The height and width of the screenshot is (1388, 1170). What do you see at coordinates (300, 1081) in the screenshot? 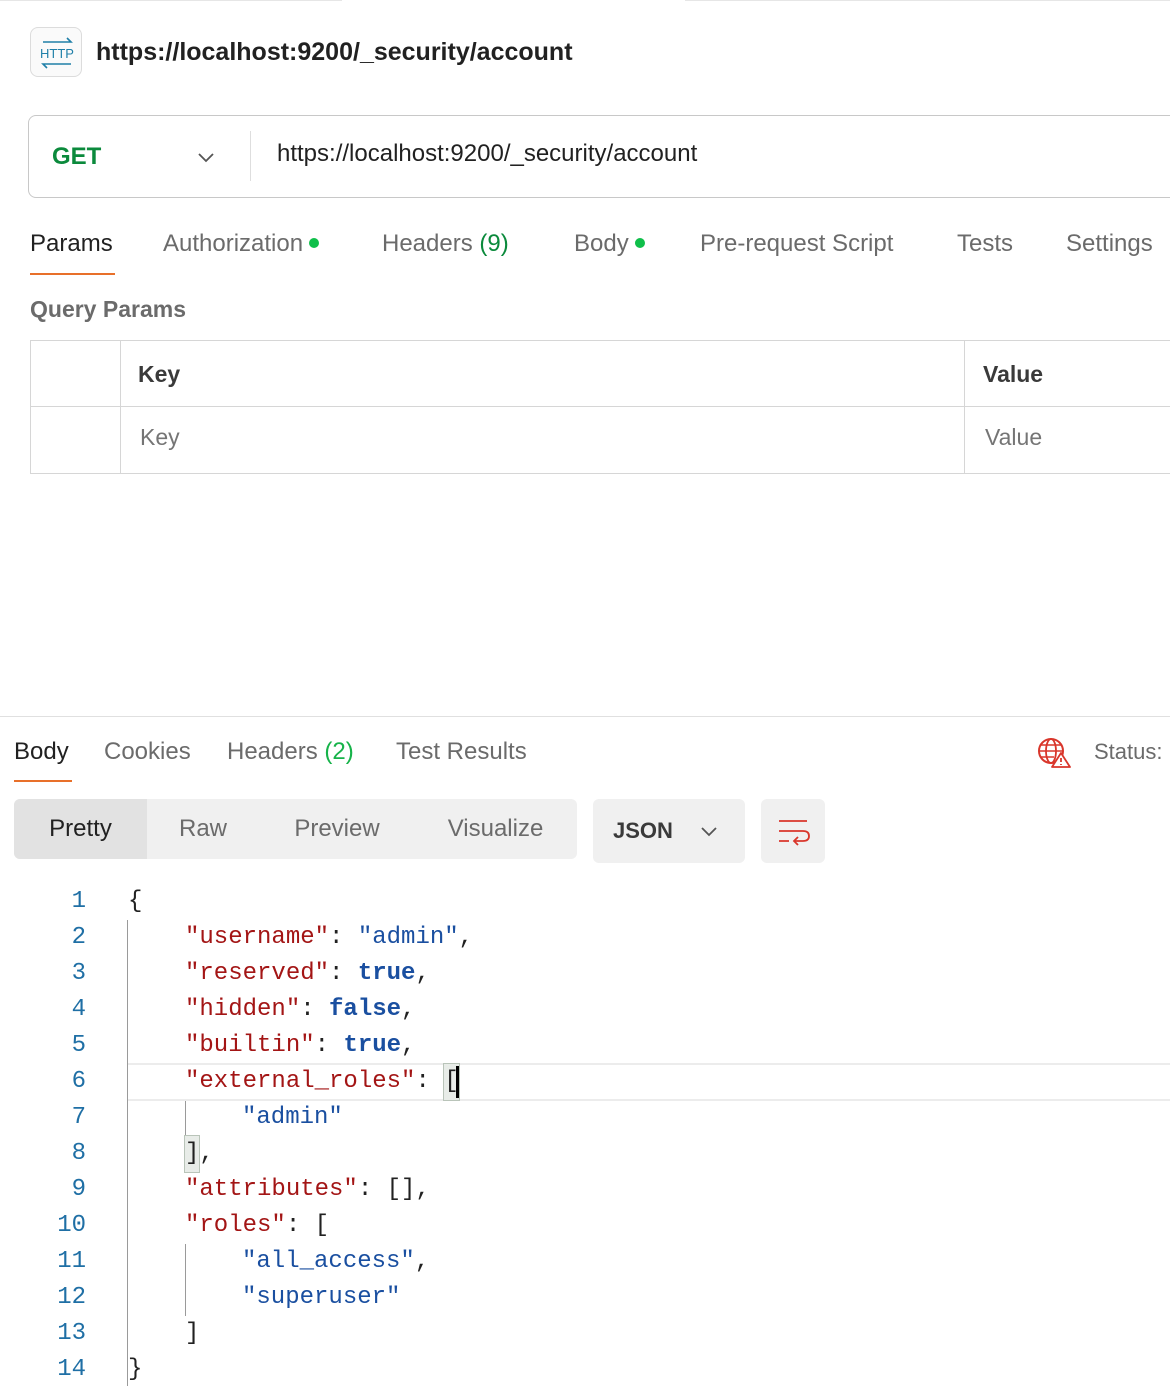
I see `json-key: "external_roles"` at bounding box center [300, 1081].